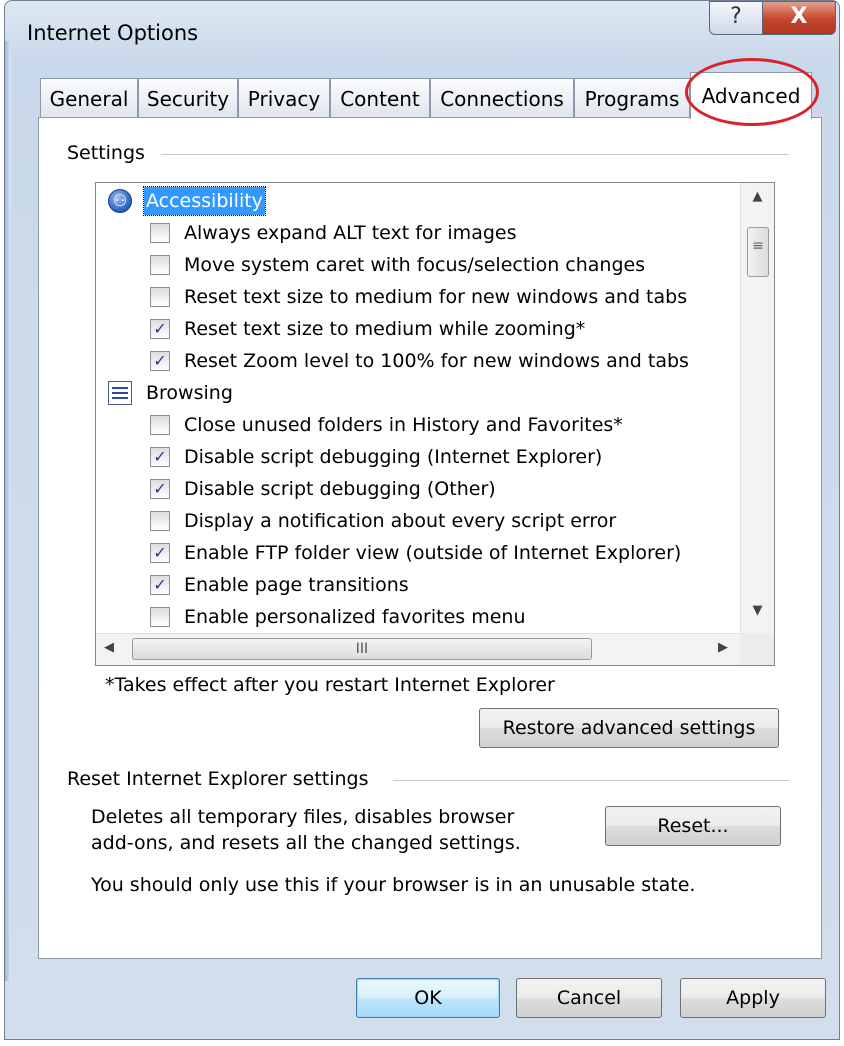 The image size is (844, 1046). I want to click on category-label: Browsing, so click(189, 393).